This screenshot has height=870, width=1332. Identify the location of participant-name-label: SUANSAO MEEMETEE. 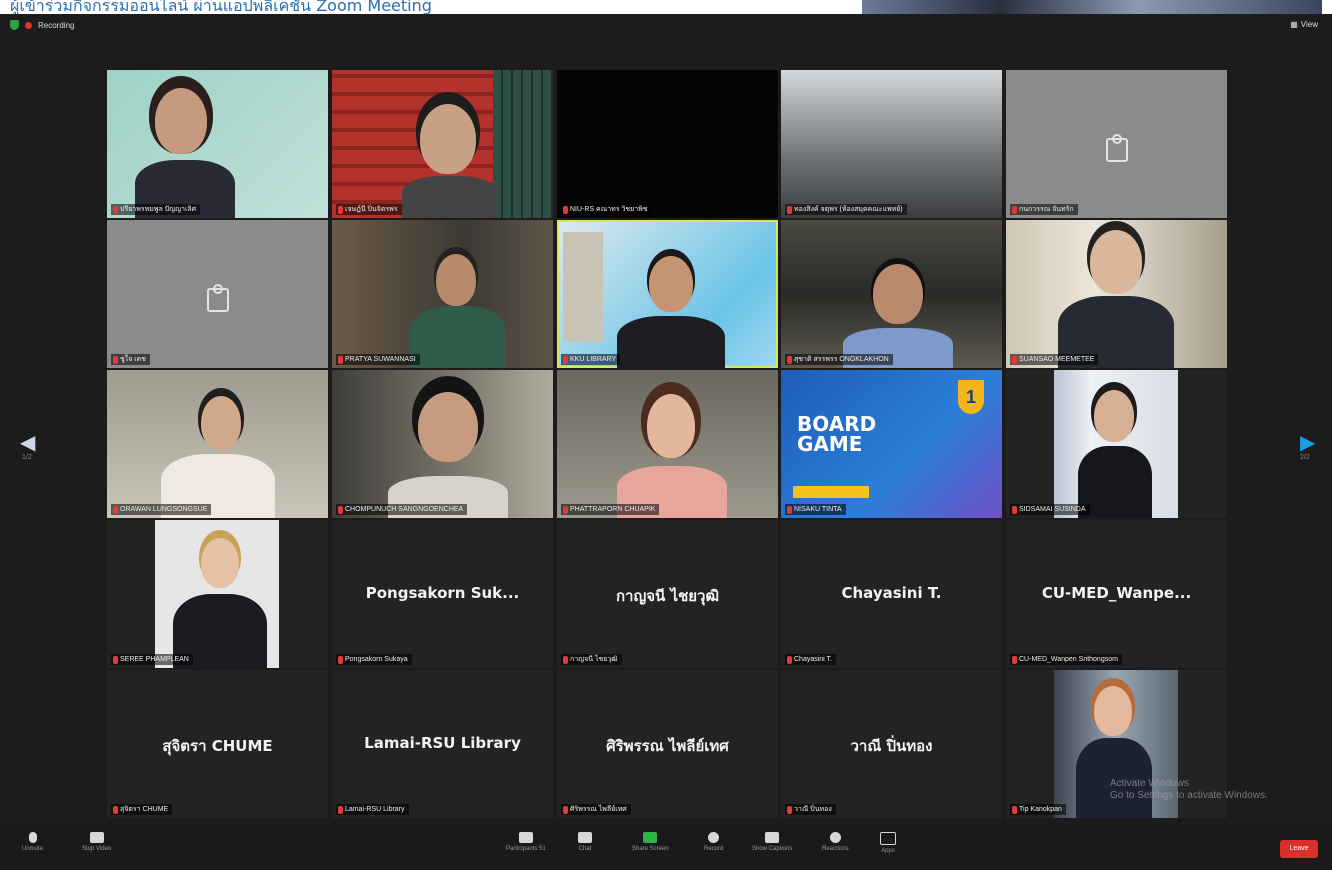
(1054, 359).